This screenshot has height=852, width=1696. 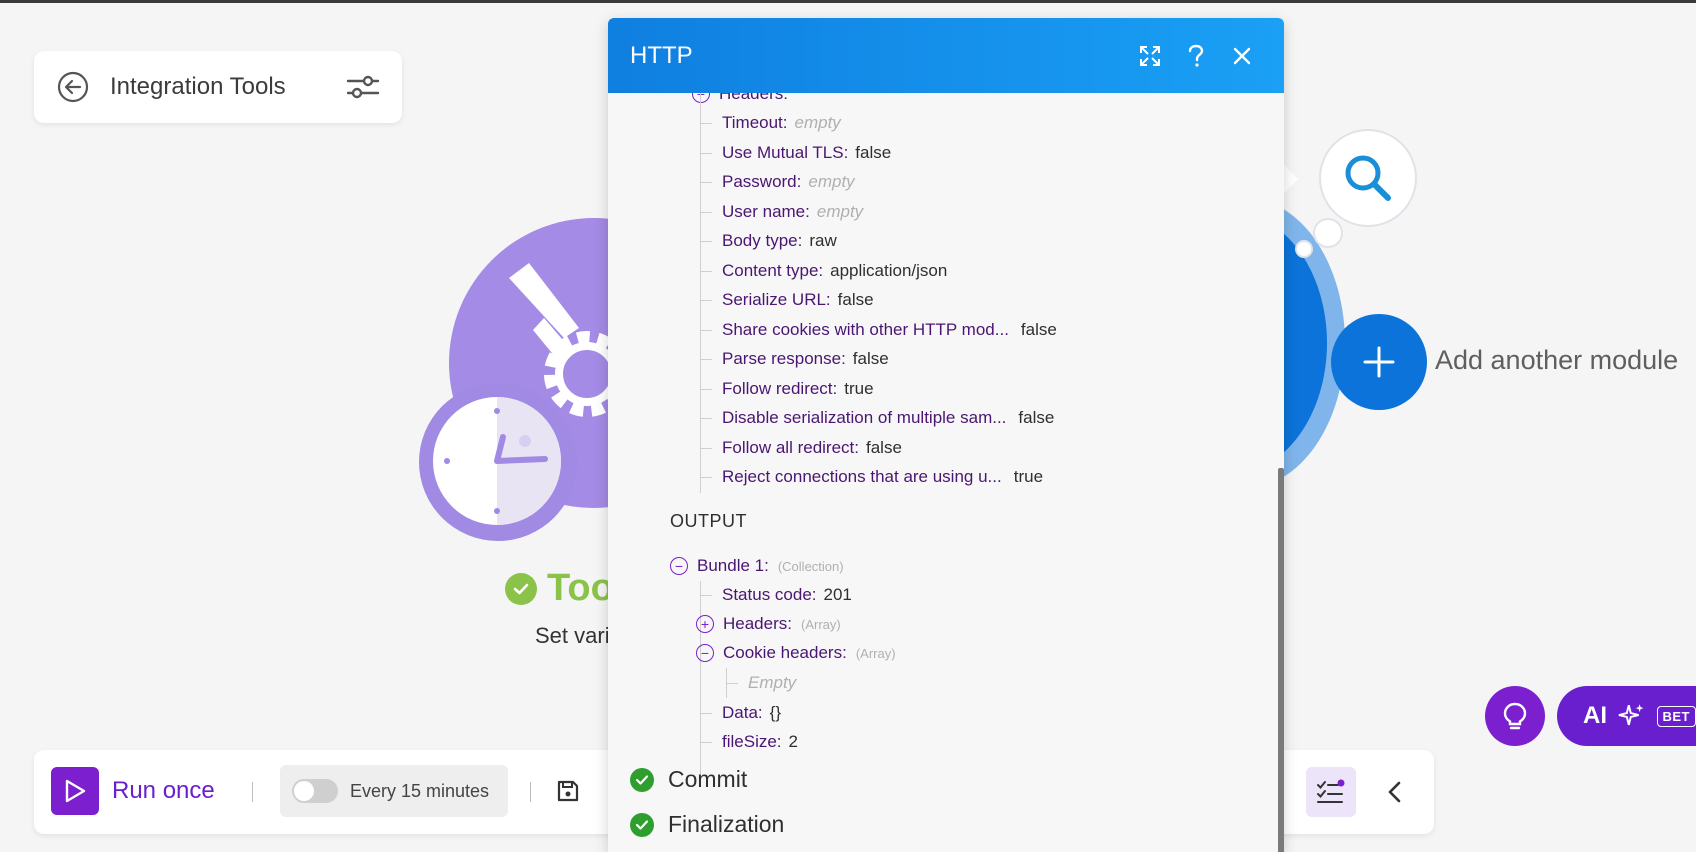 What do you see at coordinates (772, 682) in the screenshot?
I see `cookie-headers-empty: Empty` at bounding box center [772, 682].